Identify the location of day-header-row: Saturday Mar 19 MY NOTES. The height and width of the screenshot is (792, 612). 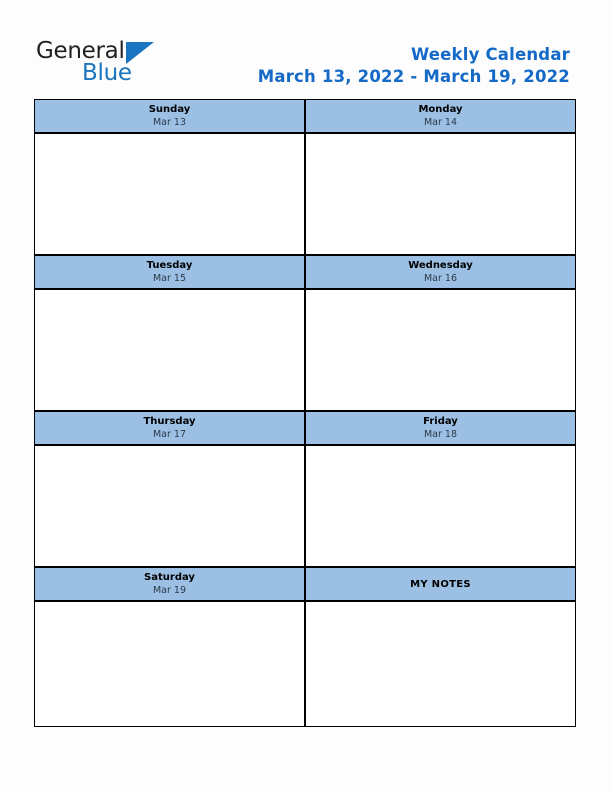
(305, 584).